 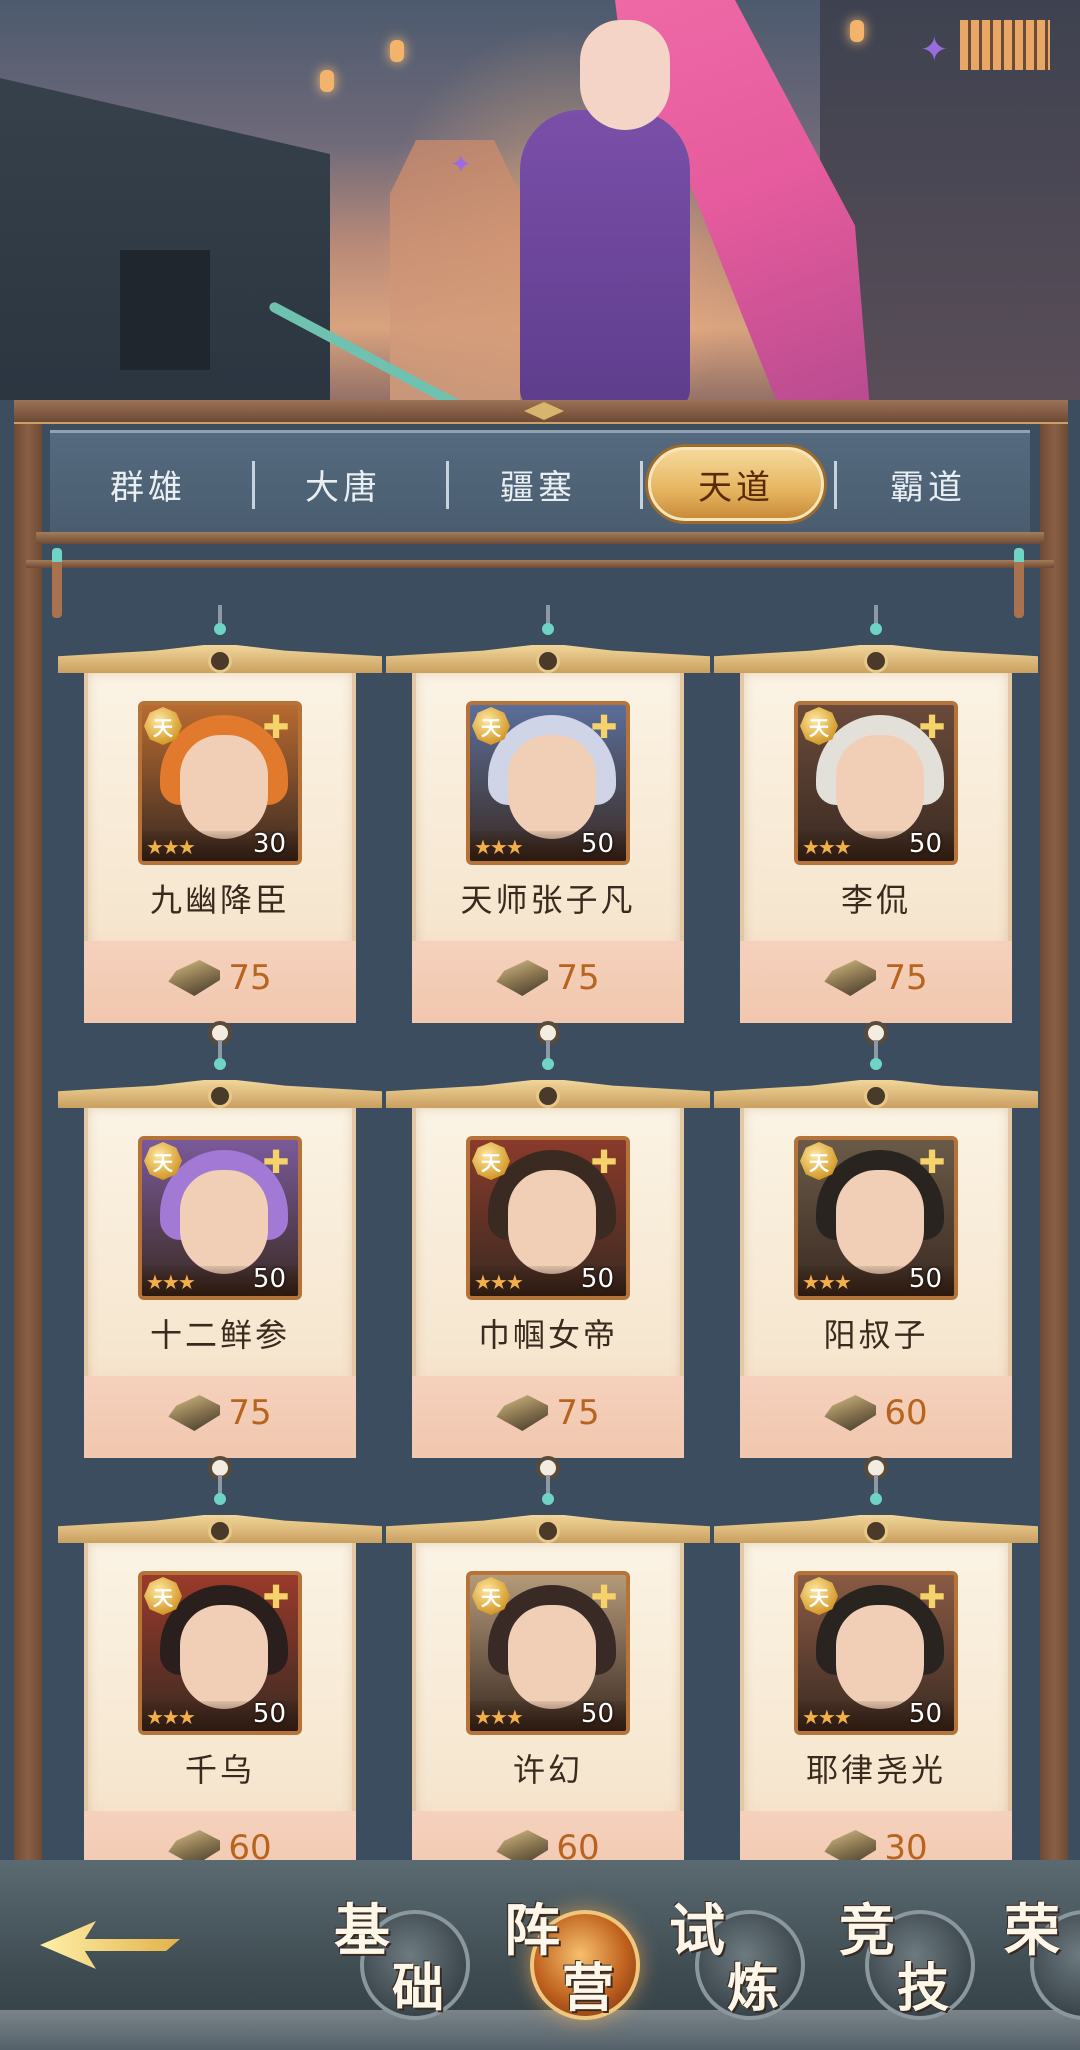 What do you see at coordinates (532, 1931) in the screenshot?
I see `nav-char: 阵` at bounding box center [532, 1931].